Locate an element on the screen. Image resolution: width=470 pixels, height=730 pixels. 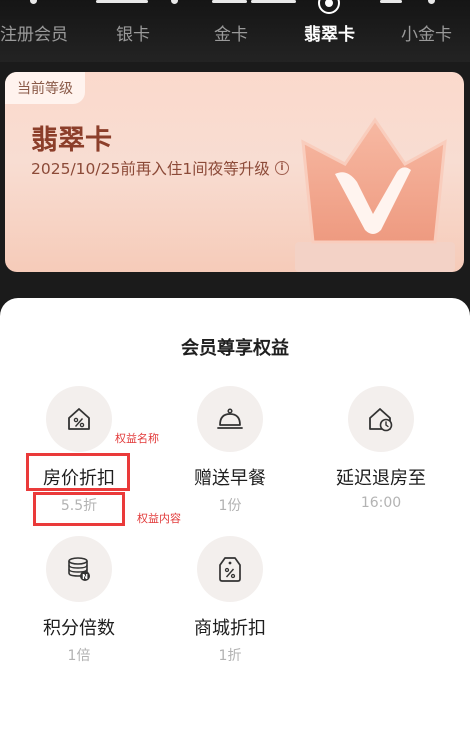
tier-tab-silver: 银卡 is located at coordinates (133, 32).